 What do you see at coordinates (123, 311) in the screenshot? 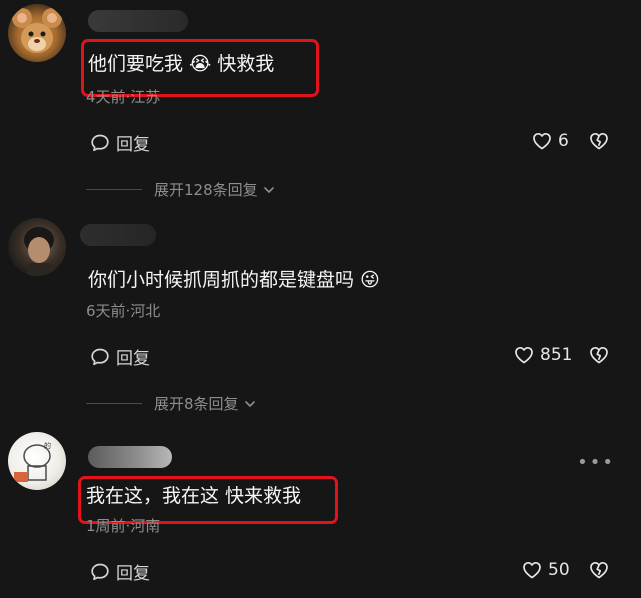
I see `comment-meta: 6天前·河北` at bounding box center [123, 311].